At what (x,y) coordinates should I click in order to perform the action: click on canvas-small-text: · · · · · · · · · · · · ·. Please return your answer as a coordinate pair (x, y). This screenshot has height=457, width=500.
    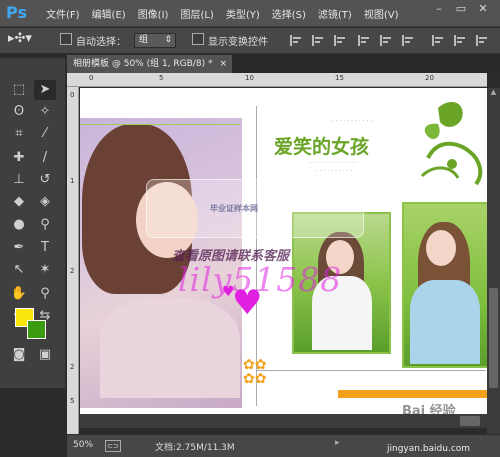
    Looking at the image, I should click on (334, 163).